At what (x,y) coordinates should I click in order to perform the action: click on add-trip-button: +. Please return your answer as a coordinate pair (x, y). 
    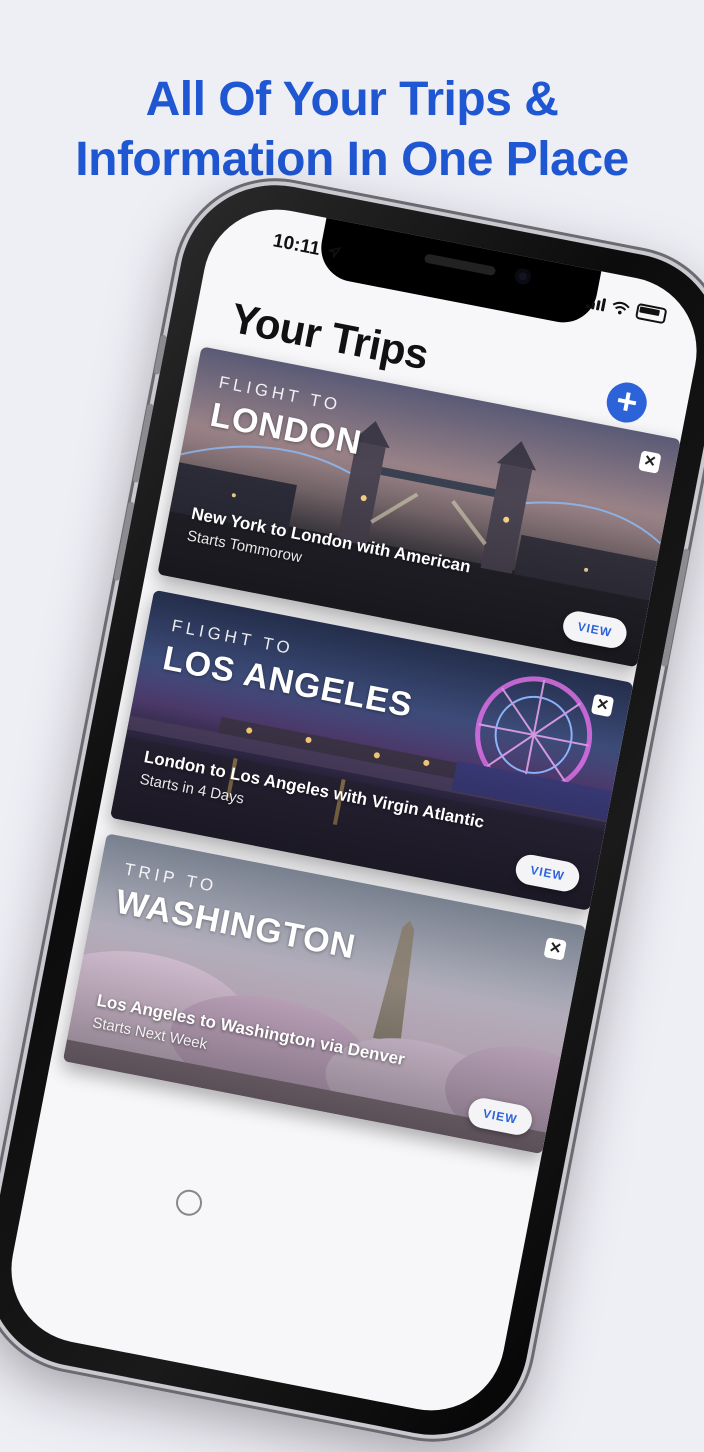
    Looking at the image, I should click on (627, 403).